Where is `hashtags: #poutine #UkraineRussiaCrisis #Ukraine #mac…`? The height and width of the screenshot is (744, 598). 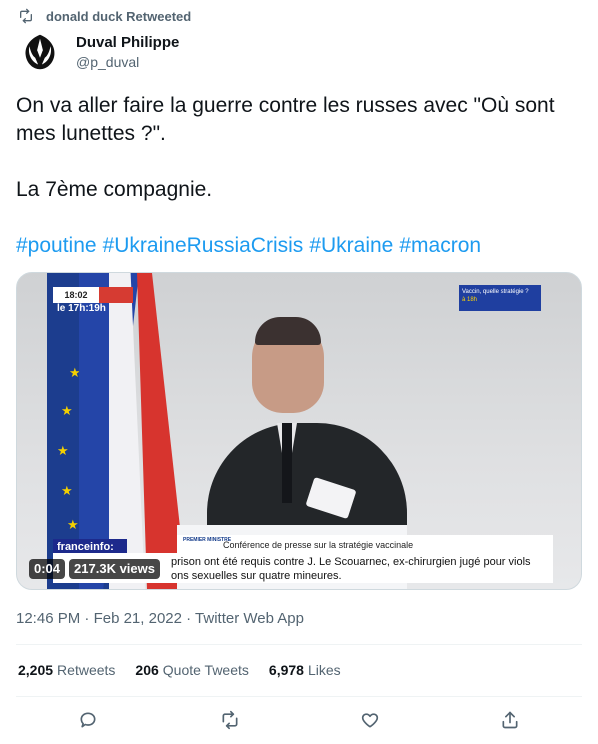
hashtags: #poutine #UkraineRussiaCrisis #Ukraine #mac… is located at coordinates (251, 246).